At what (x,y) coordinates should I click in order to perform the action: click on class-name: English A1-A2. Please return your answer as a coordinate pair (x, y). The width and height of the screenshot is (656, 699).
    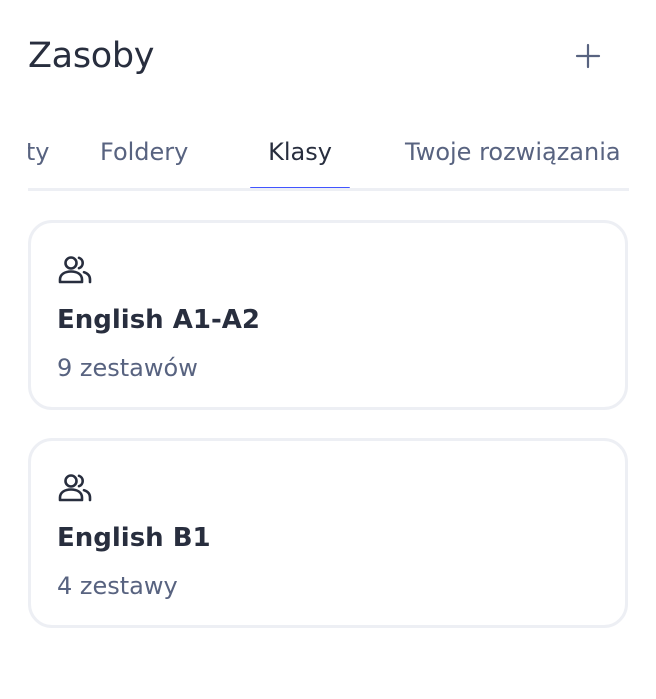
    Looking at the image, I should click on (158, 320).